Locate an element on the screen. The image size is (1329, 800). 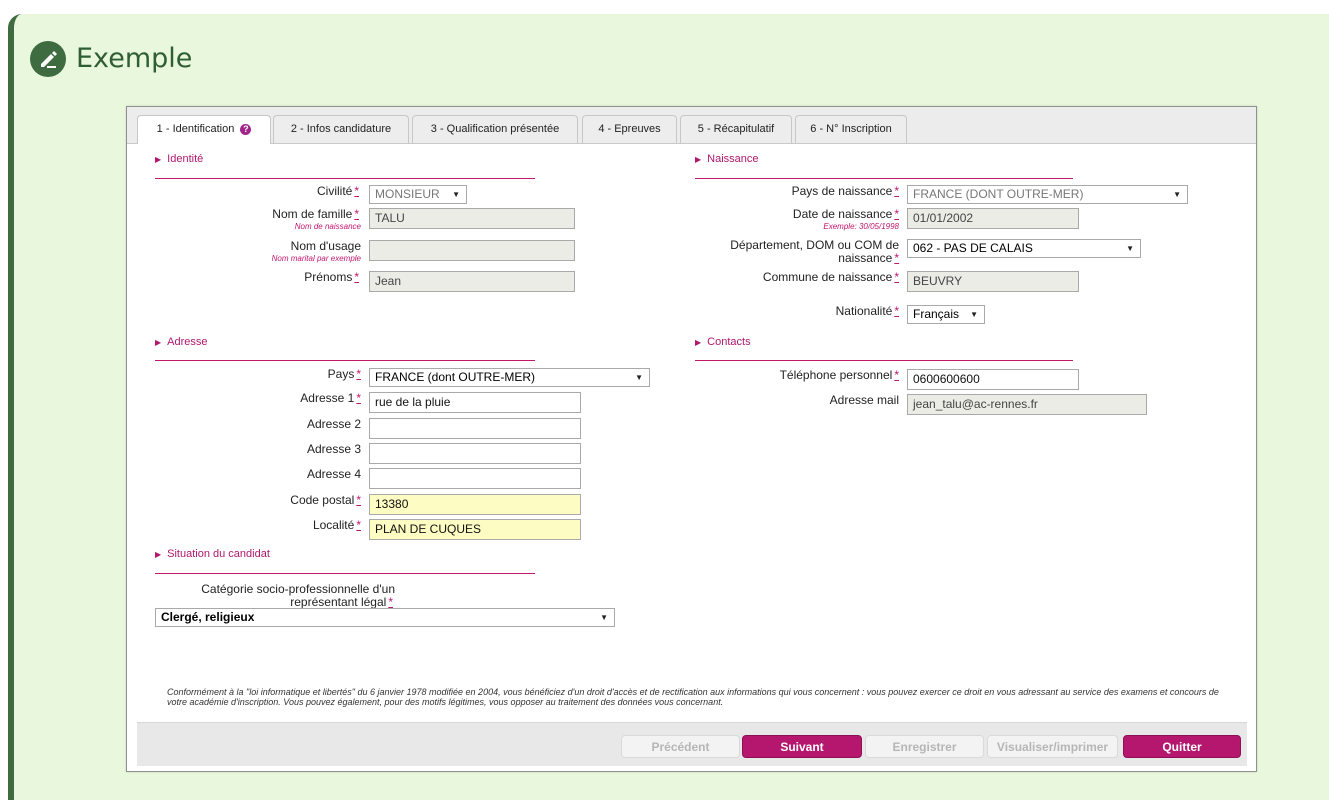
panel-title: Exemple is located at coordinates (134, 58).